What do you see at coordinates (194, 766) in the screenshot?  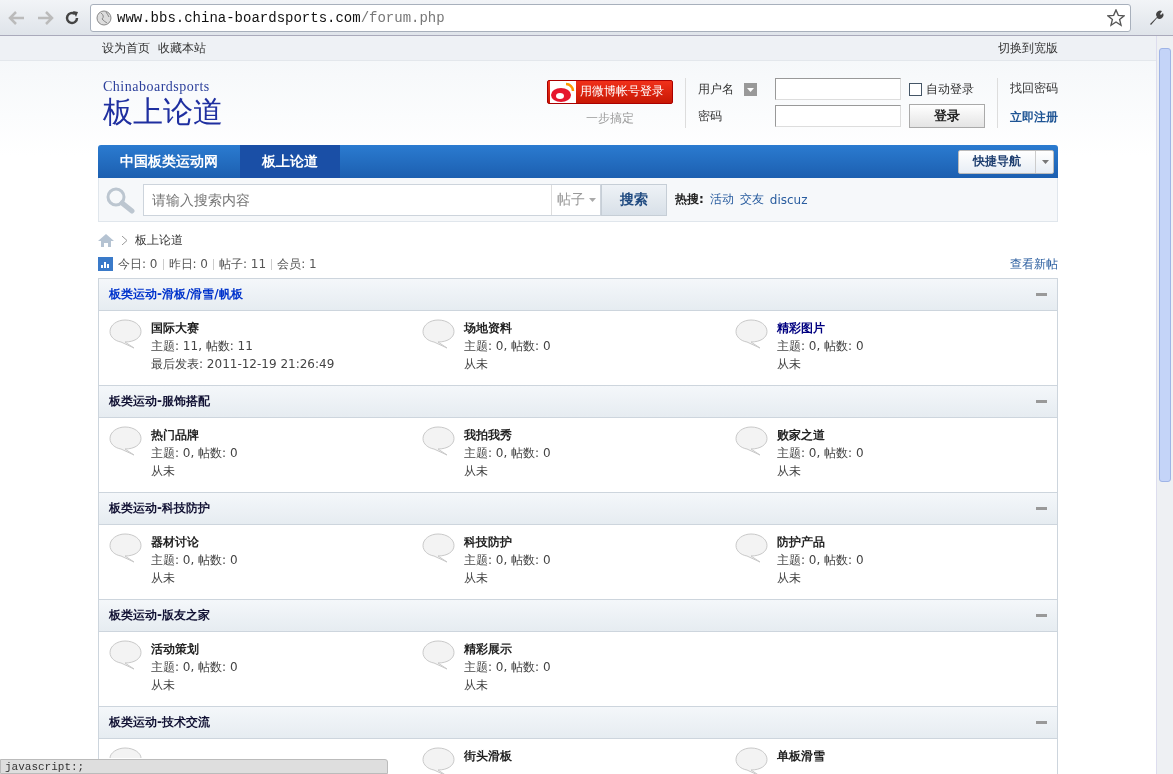 I see `status-tooltip: javascript:;` at bounding box center [194, 766].